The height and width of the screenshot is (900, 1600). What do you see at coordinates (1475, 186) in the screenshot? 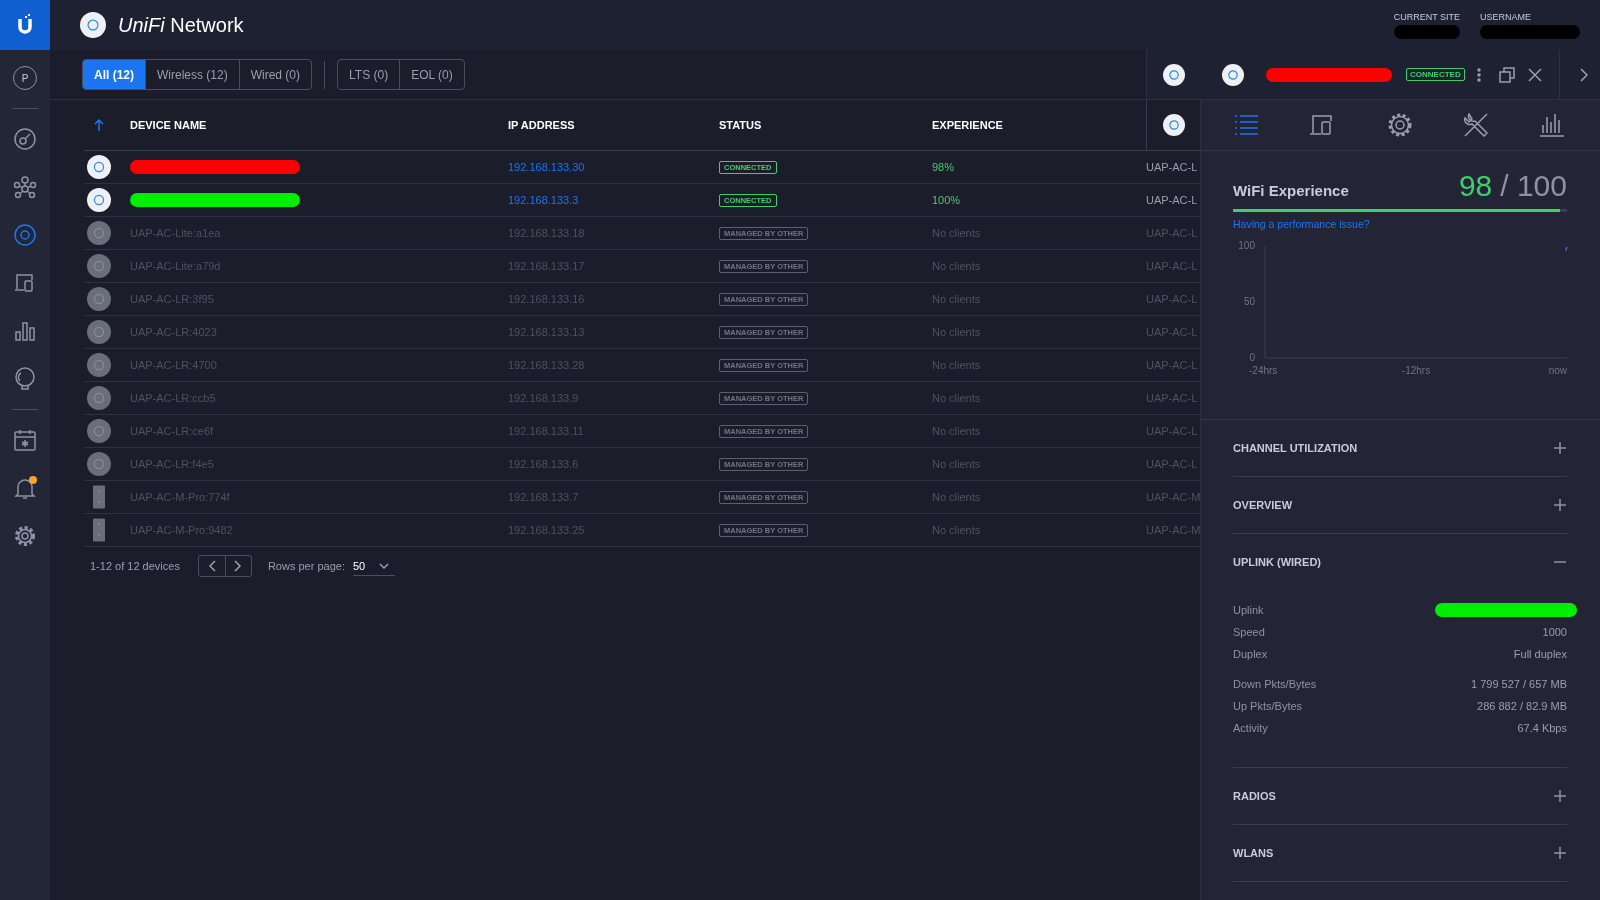
I see `score-value: 98` at bounding box center [1475, 186].